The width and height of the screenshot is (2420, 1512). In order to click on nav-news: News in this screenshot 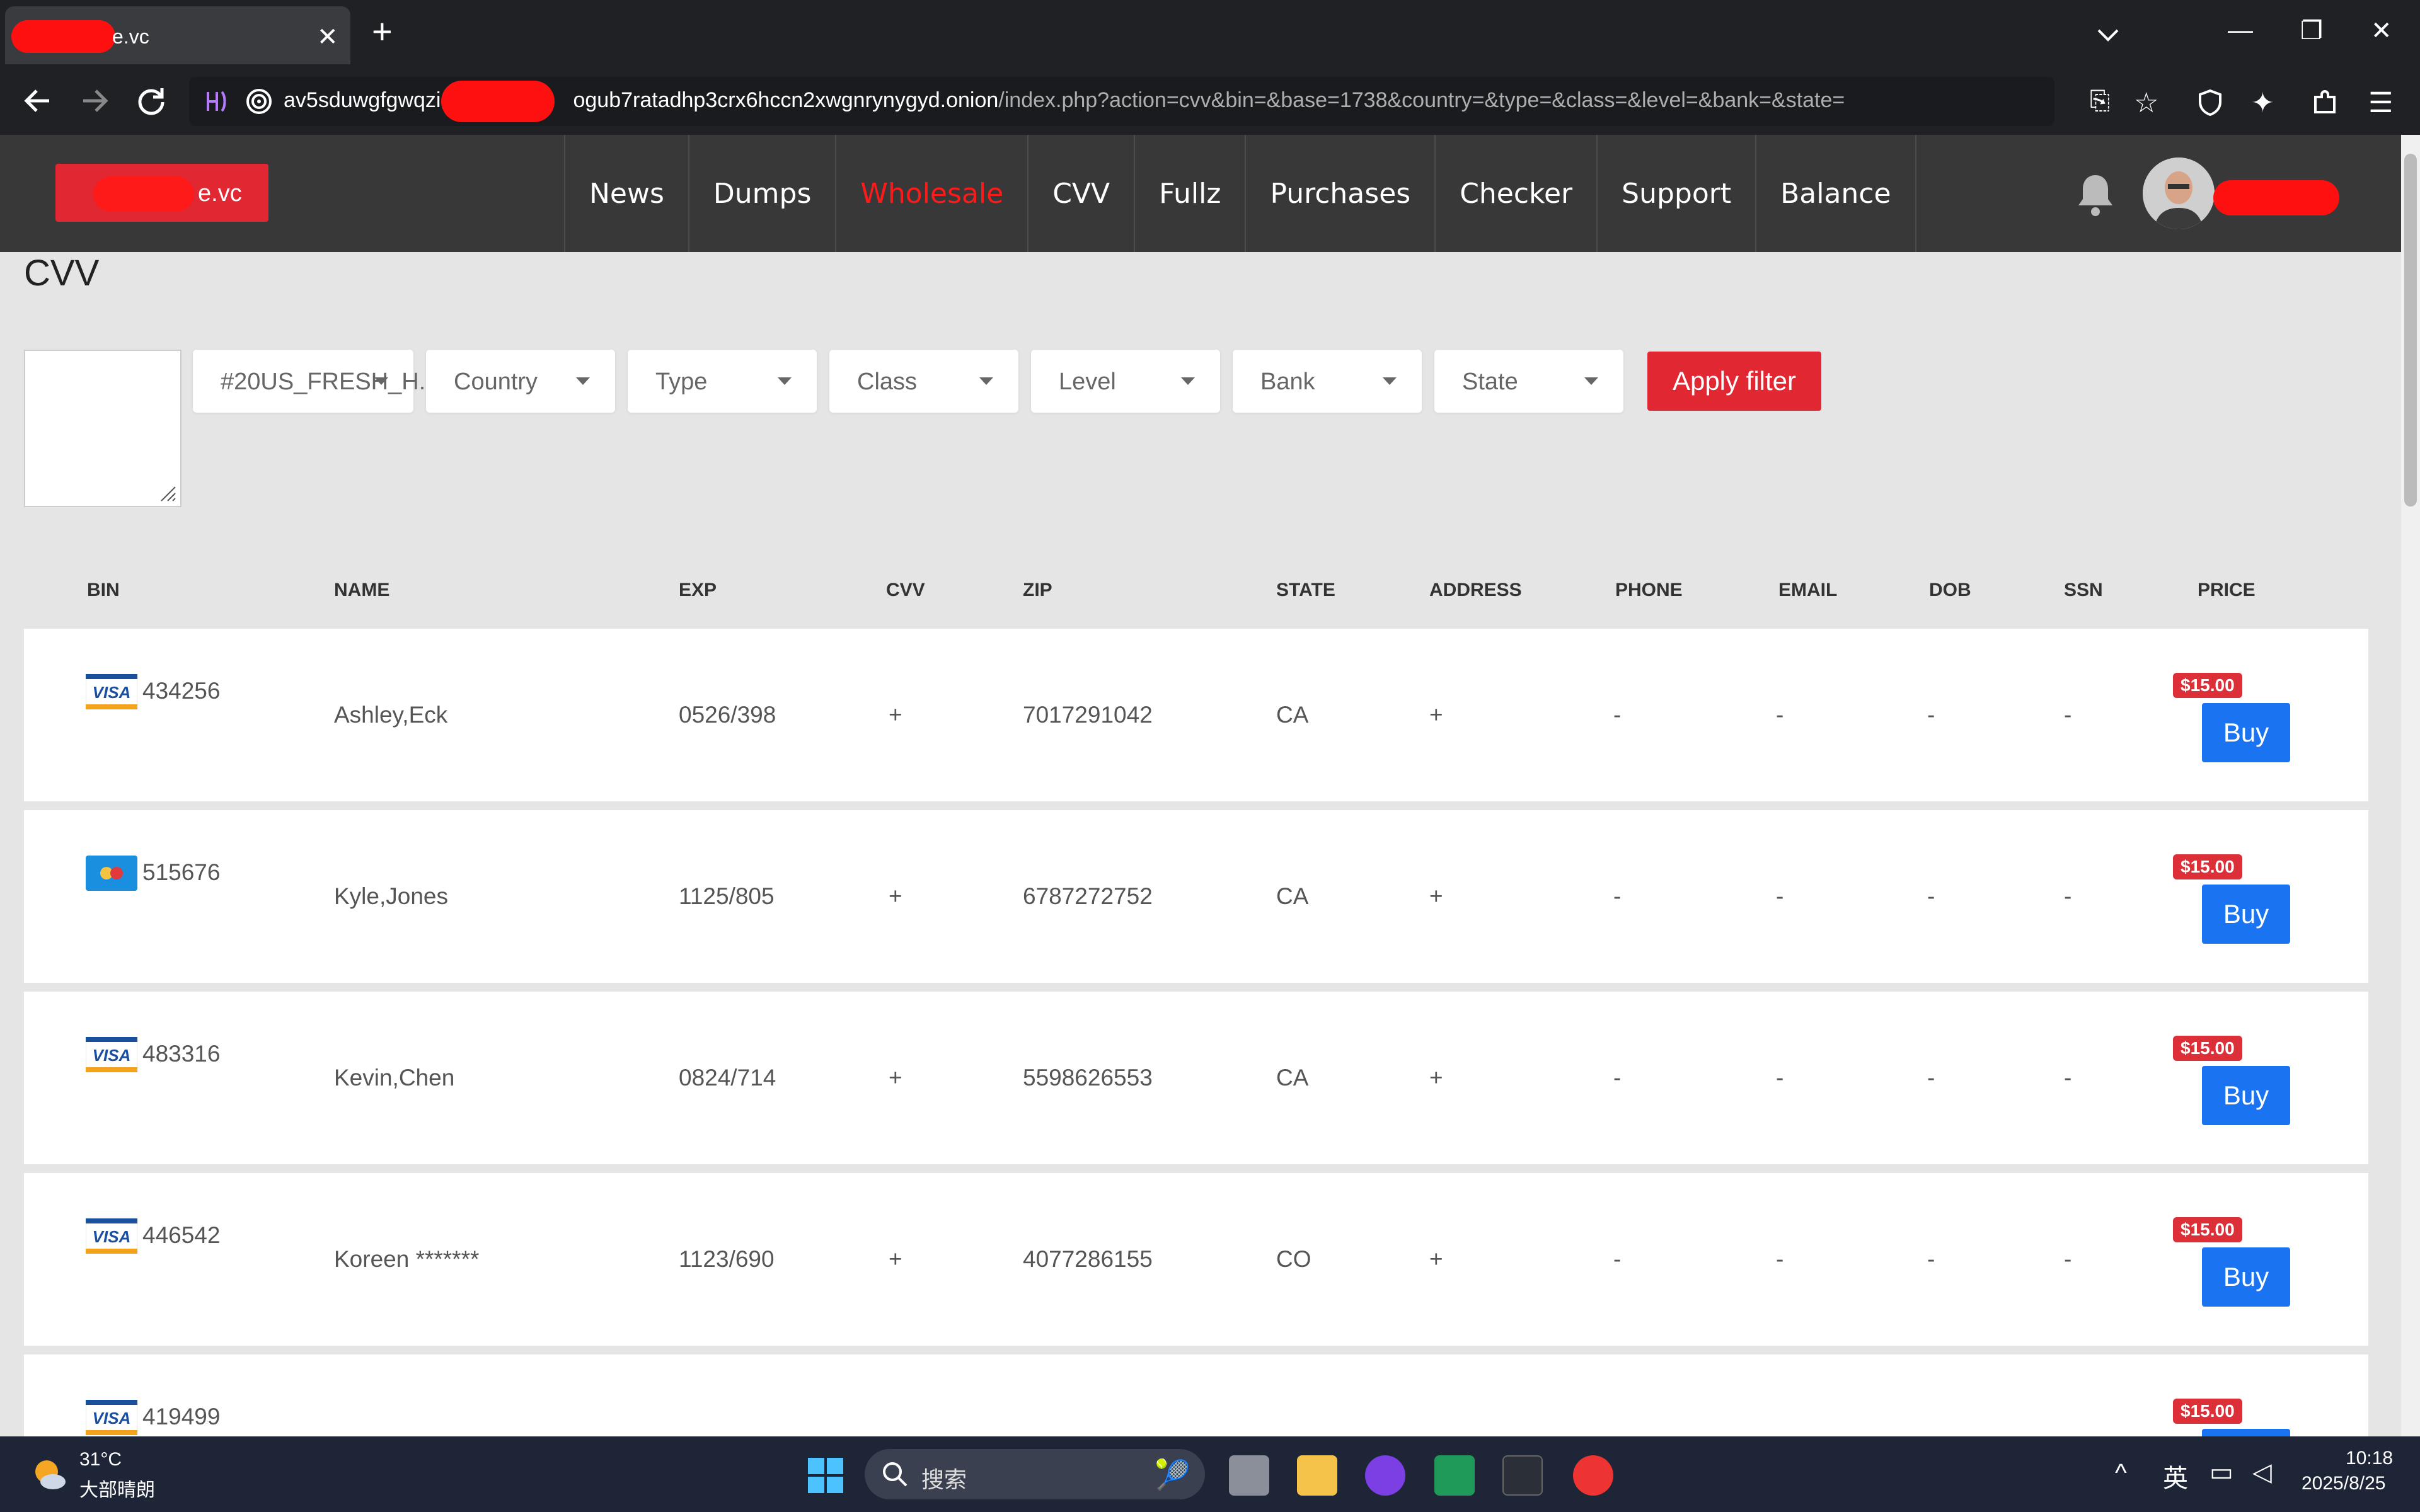, I will do `click(626, 193)`.